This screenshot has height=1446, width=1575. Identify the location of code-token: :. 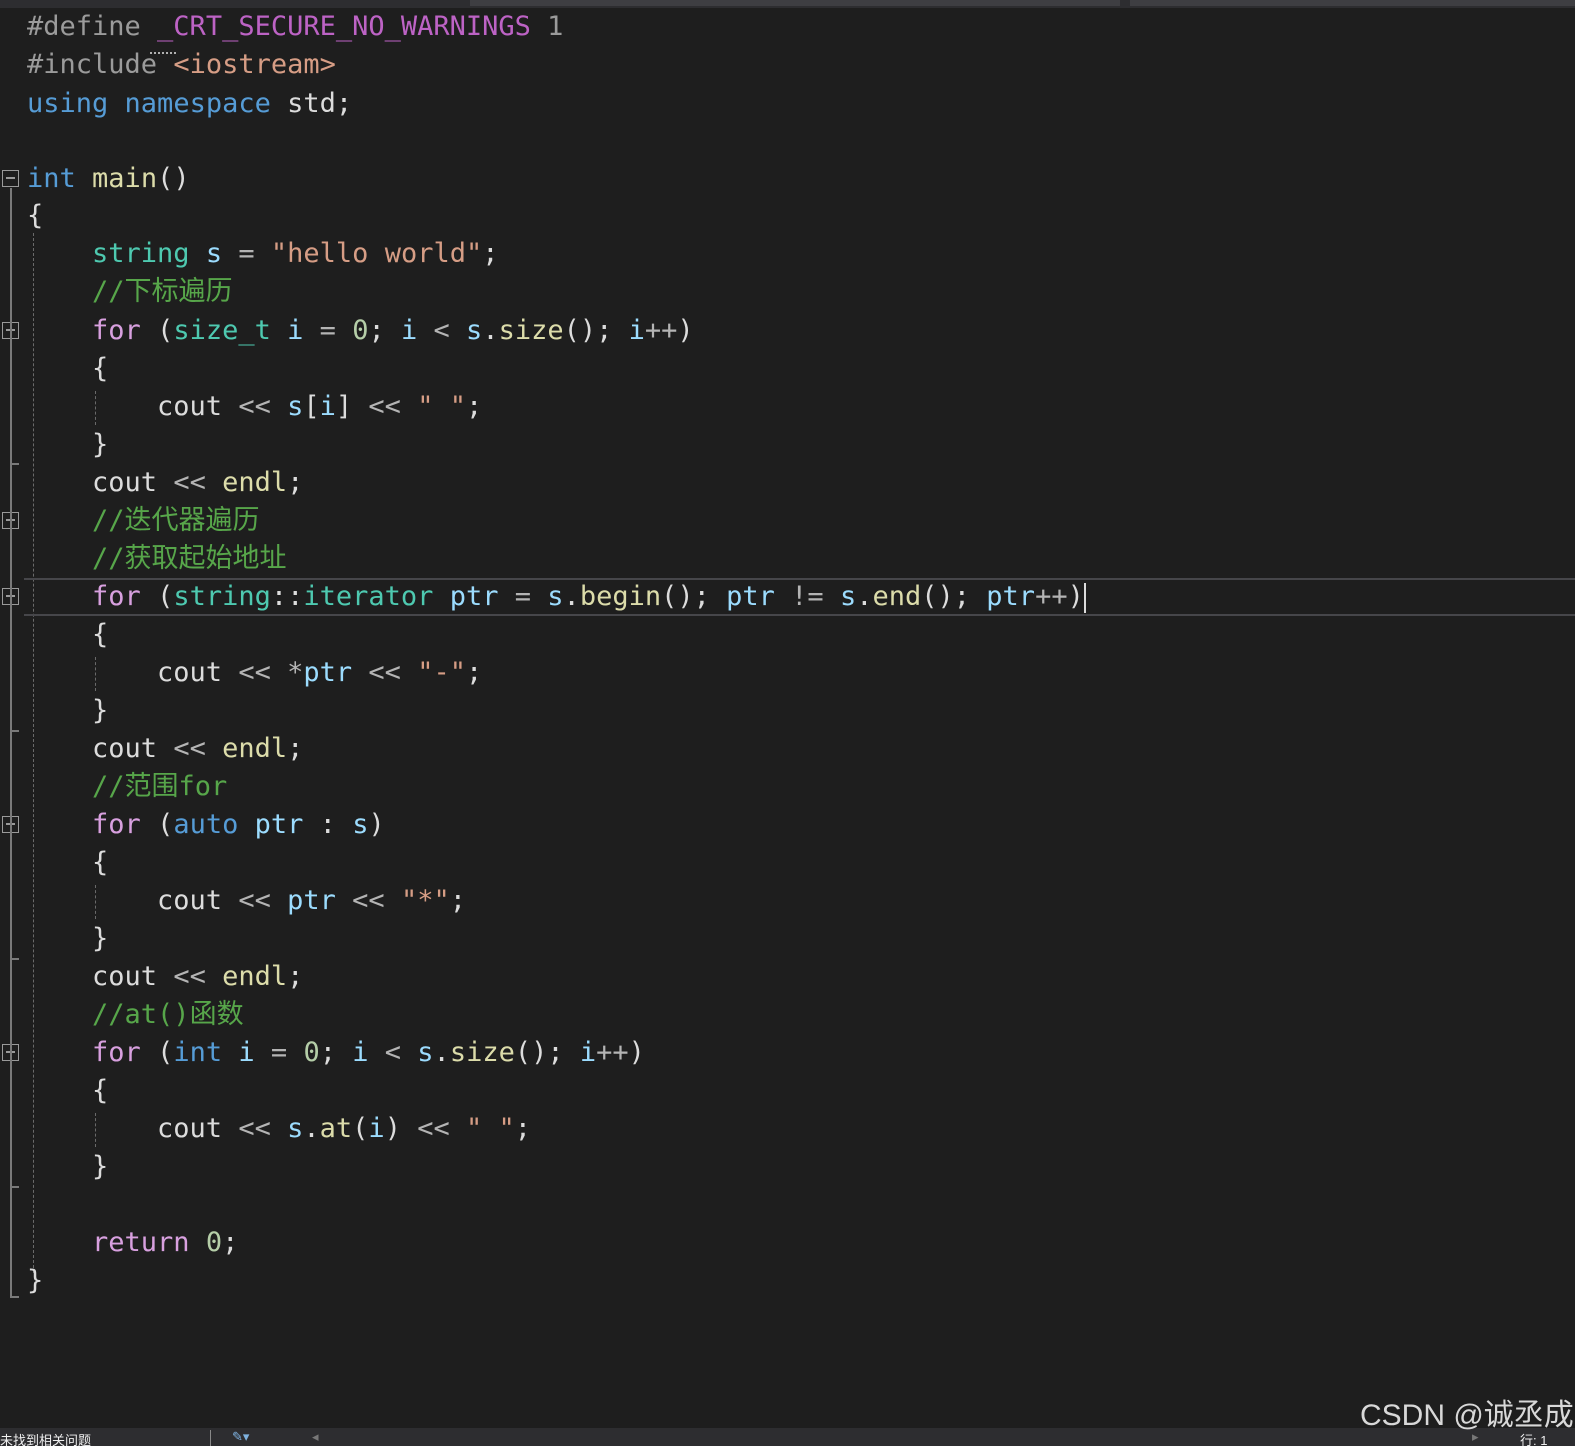
(328, 824).